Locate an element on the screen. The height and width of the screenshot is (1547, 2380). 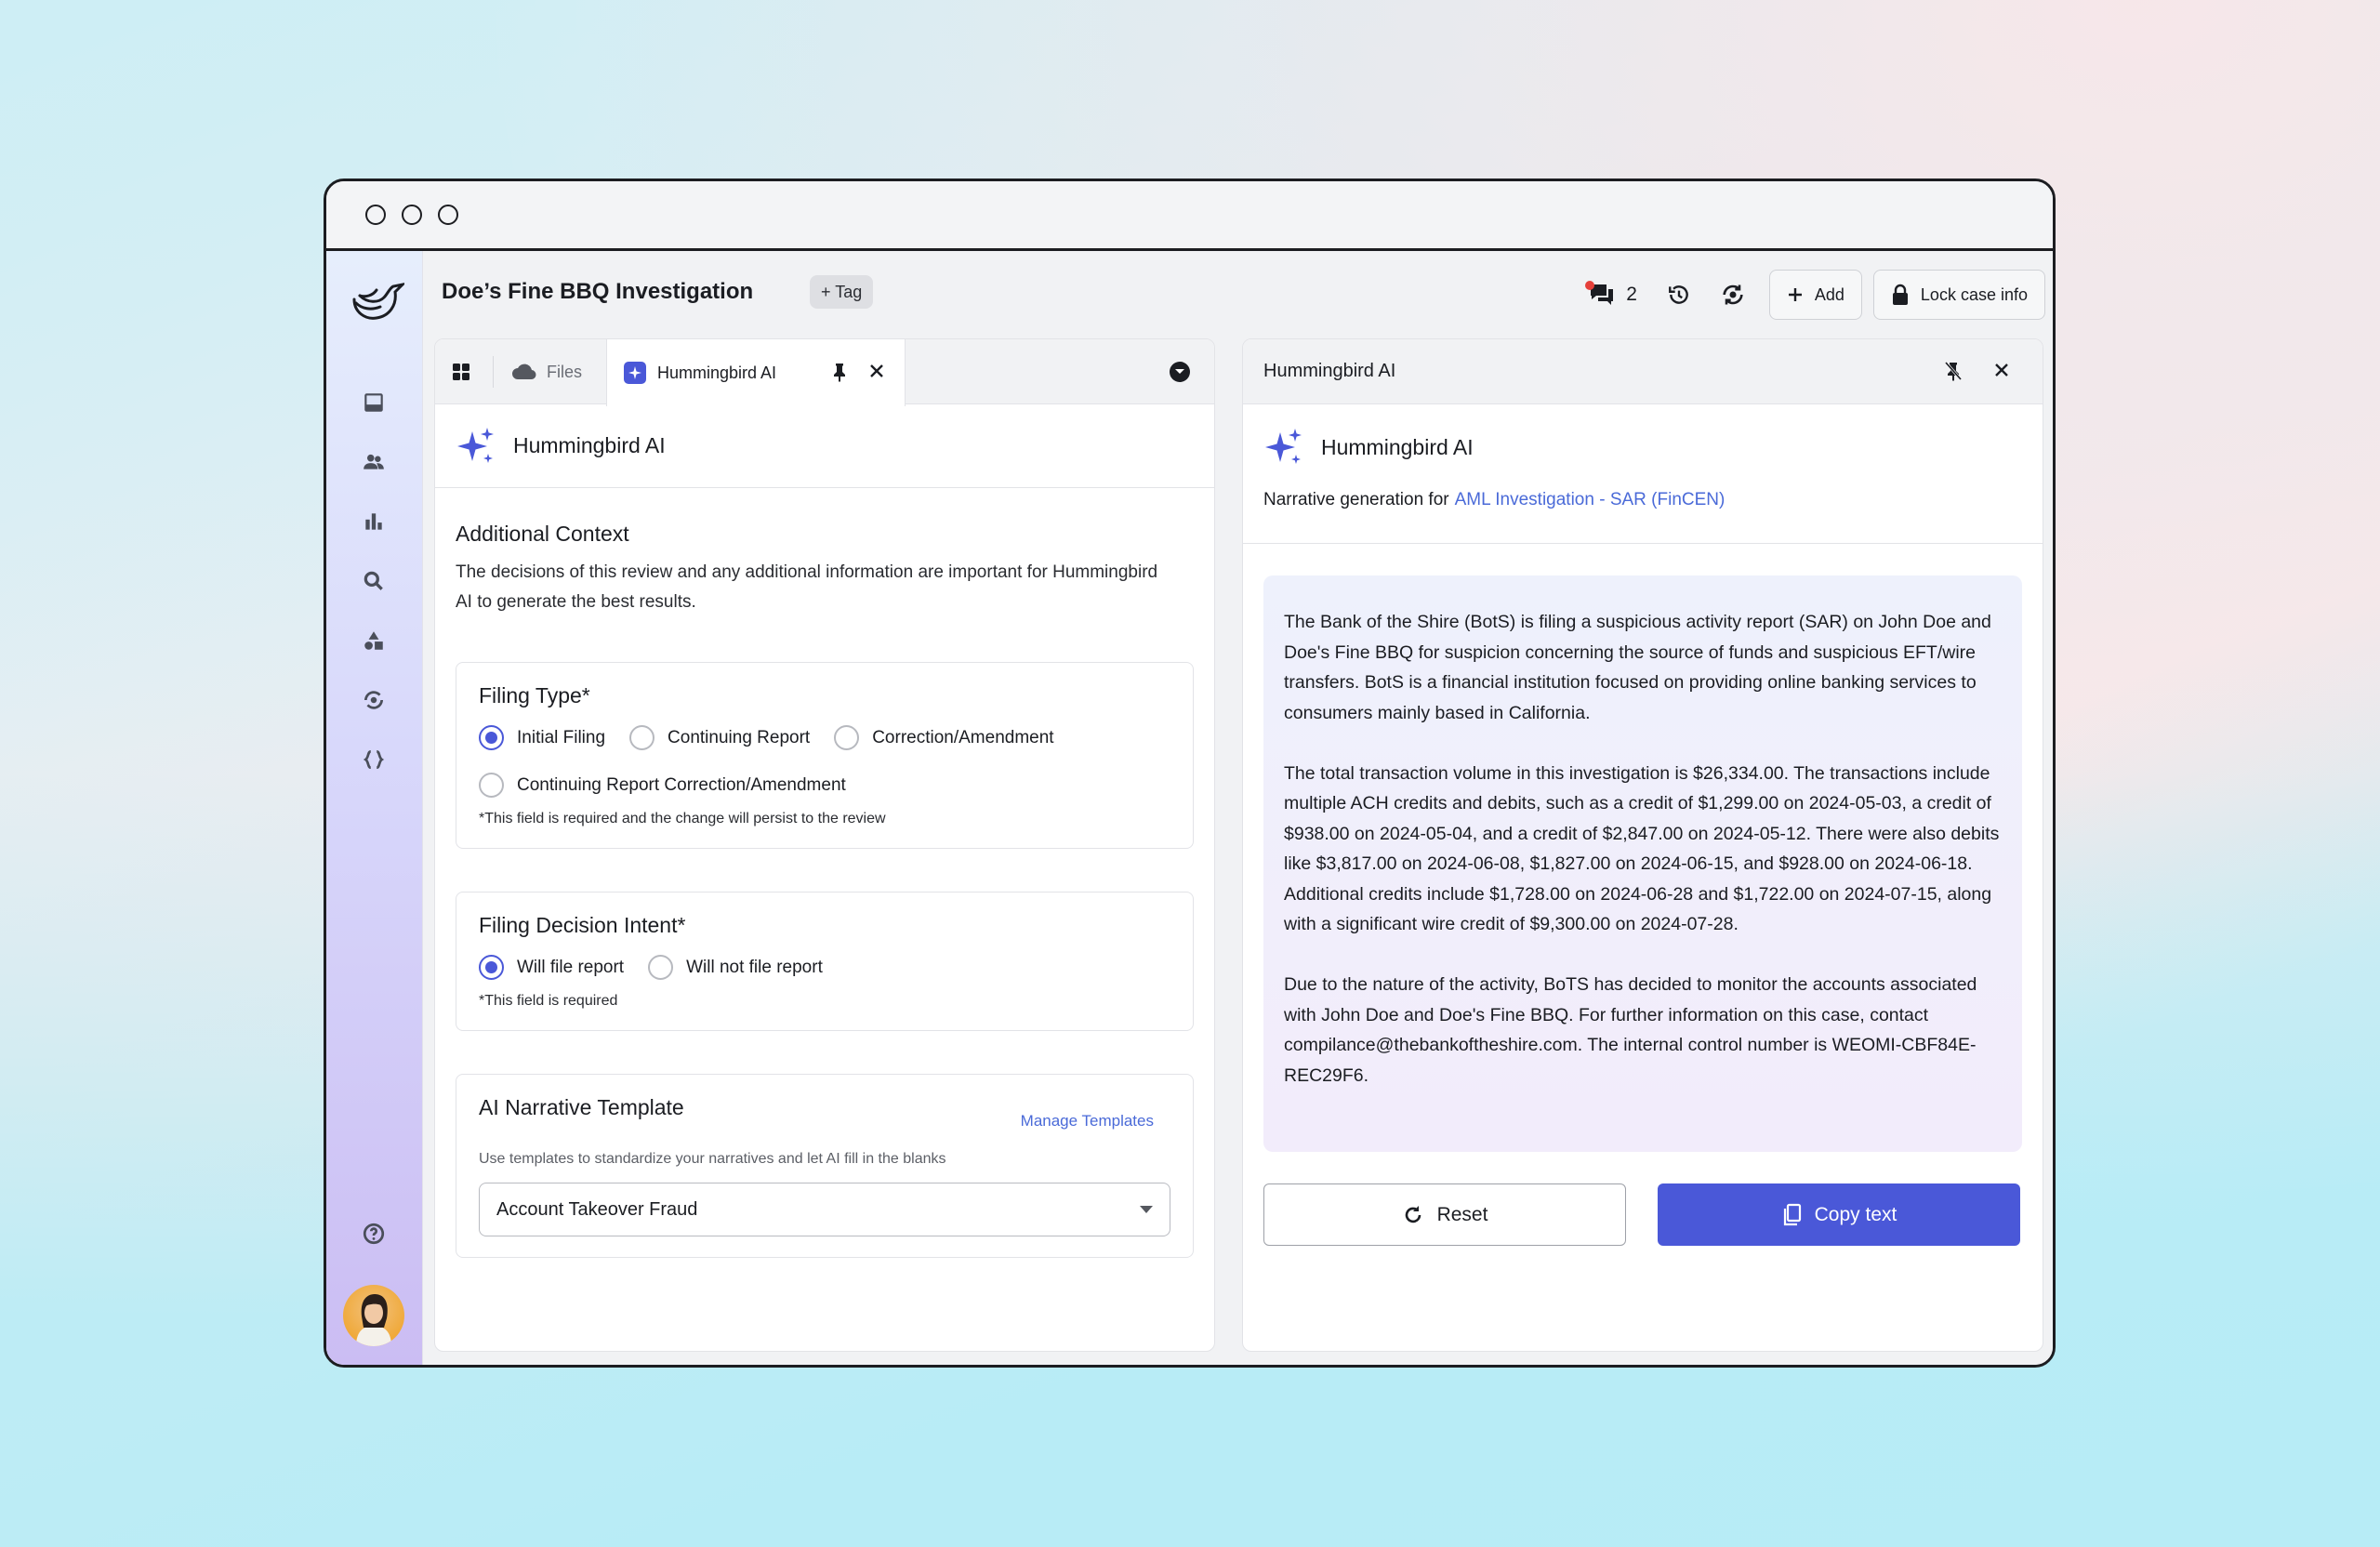
right-panel-title-row: Hummingbird AI is located at coordinates (1642, 447).